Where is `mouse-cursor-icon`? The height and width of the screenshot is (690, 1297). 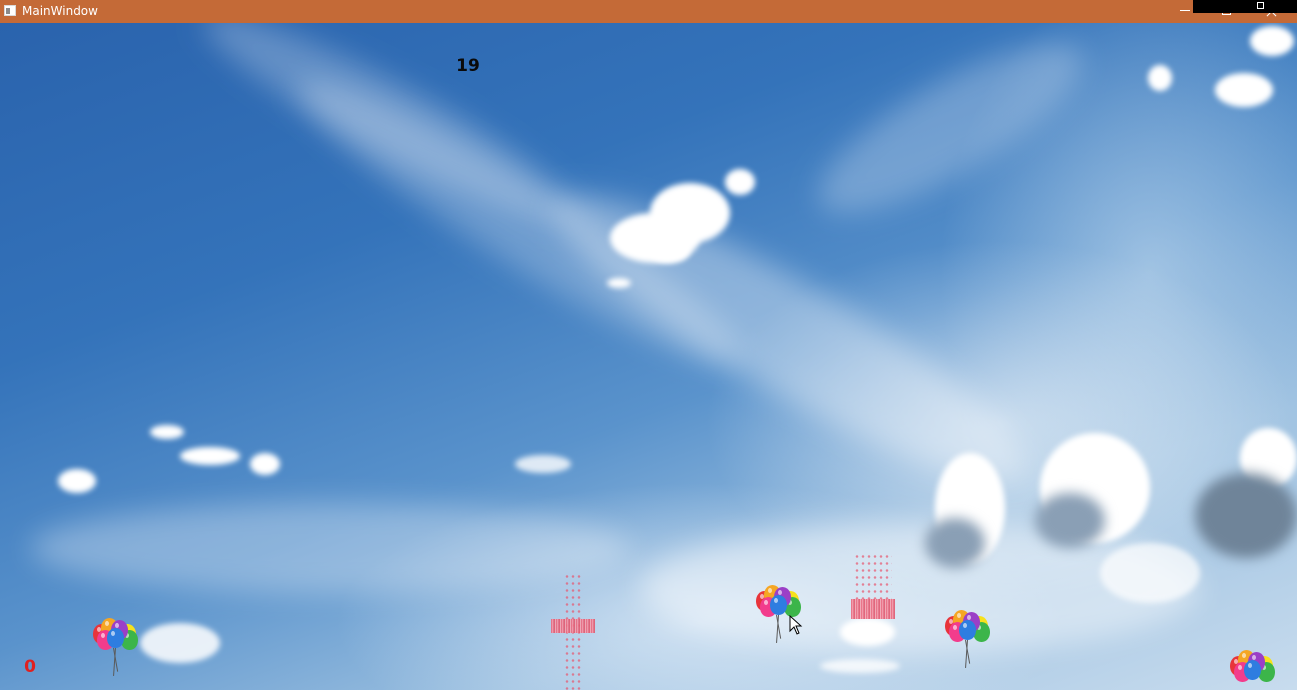 mouse-cursor-icon is located at coordinates (796, 625).